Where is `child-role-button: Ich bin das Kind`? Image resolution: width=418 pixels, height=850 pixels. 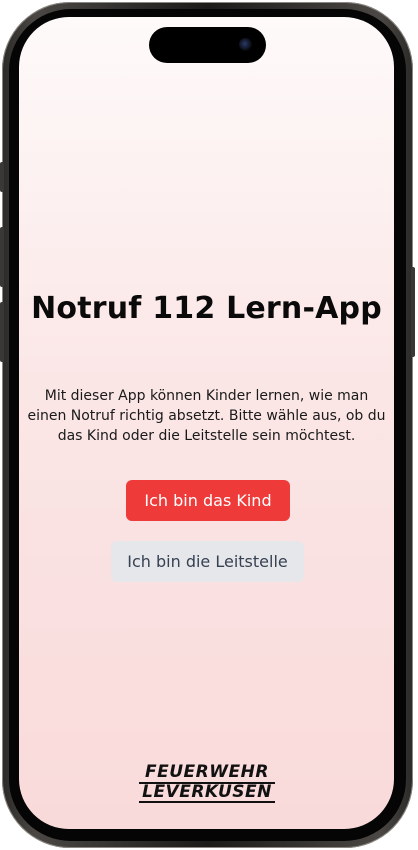
child-role-button: Ich bin das Kind is located at coordinates (208, 500).